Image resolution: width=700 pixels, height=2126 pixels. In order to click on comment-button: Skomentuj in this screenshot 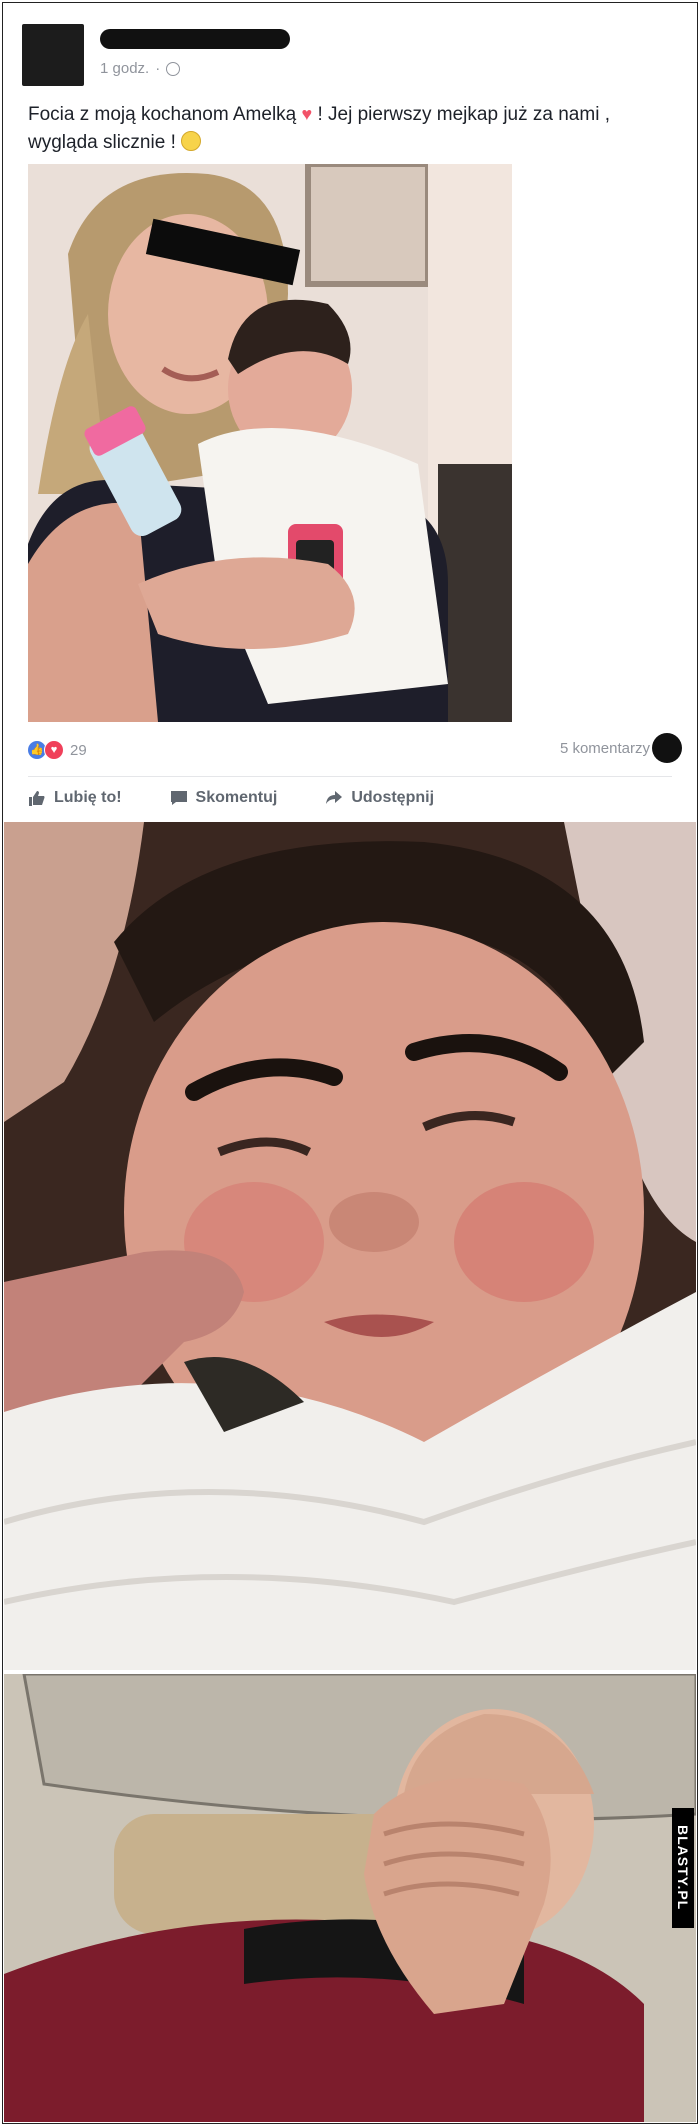, I will do `click(224, 798)`.